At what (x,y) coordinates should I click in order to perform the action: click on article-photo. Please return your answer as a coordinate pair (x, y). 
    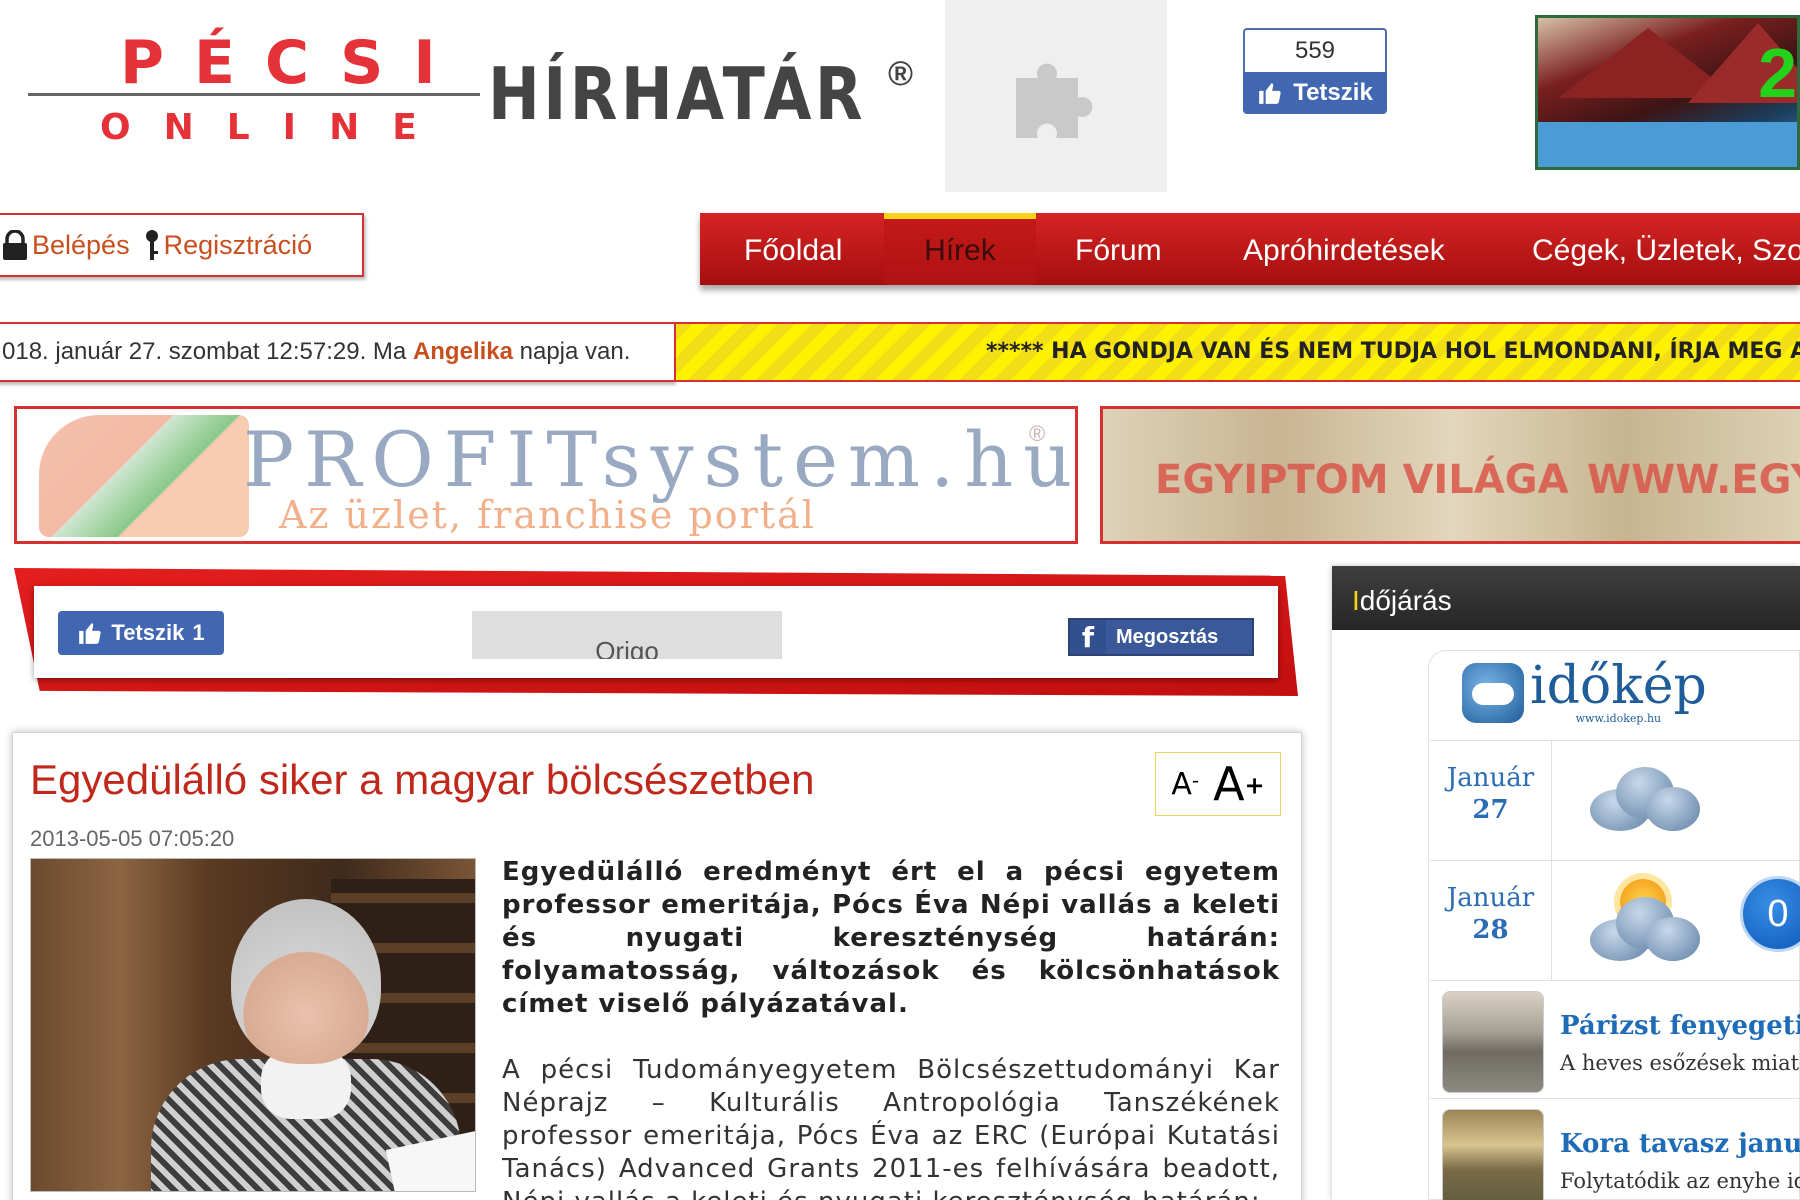
    Looking at the image, I should click on (253, 1025).